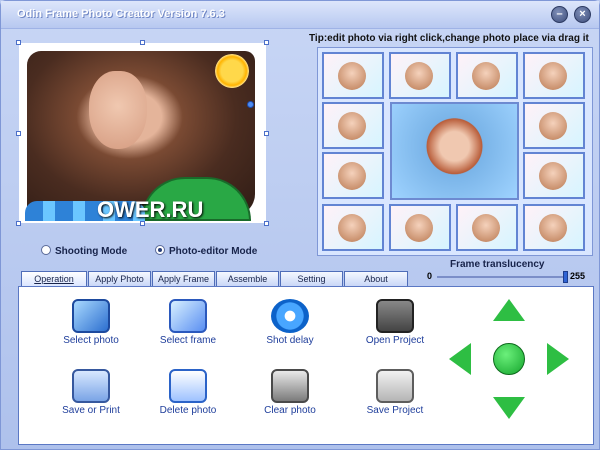  Describe the element at coordinates (250, 104) in the screenshot. I see `drag-point-icon` at that location.